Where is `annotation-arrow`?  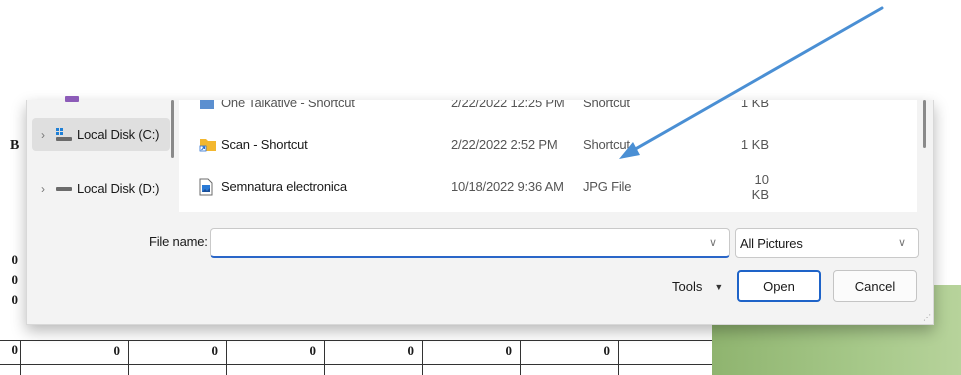 annotation-arrow is located at coordinates (751, 82).